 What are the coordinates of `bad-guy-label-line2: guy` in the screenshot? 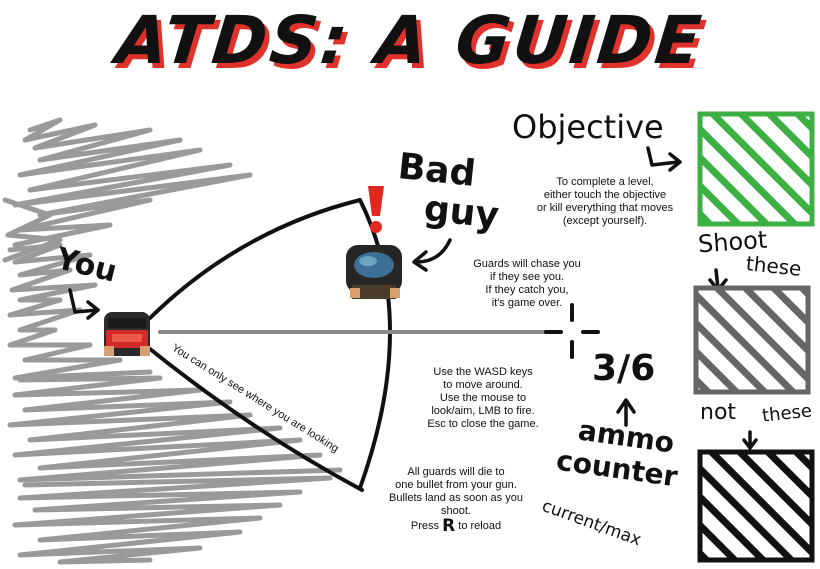 It's located at (461, 212).